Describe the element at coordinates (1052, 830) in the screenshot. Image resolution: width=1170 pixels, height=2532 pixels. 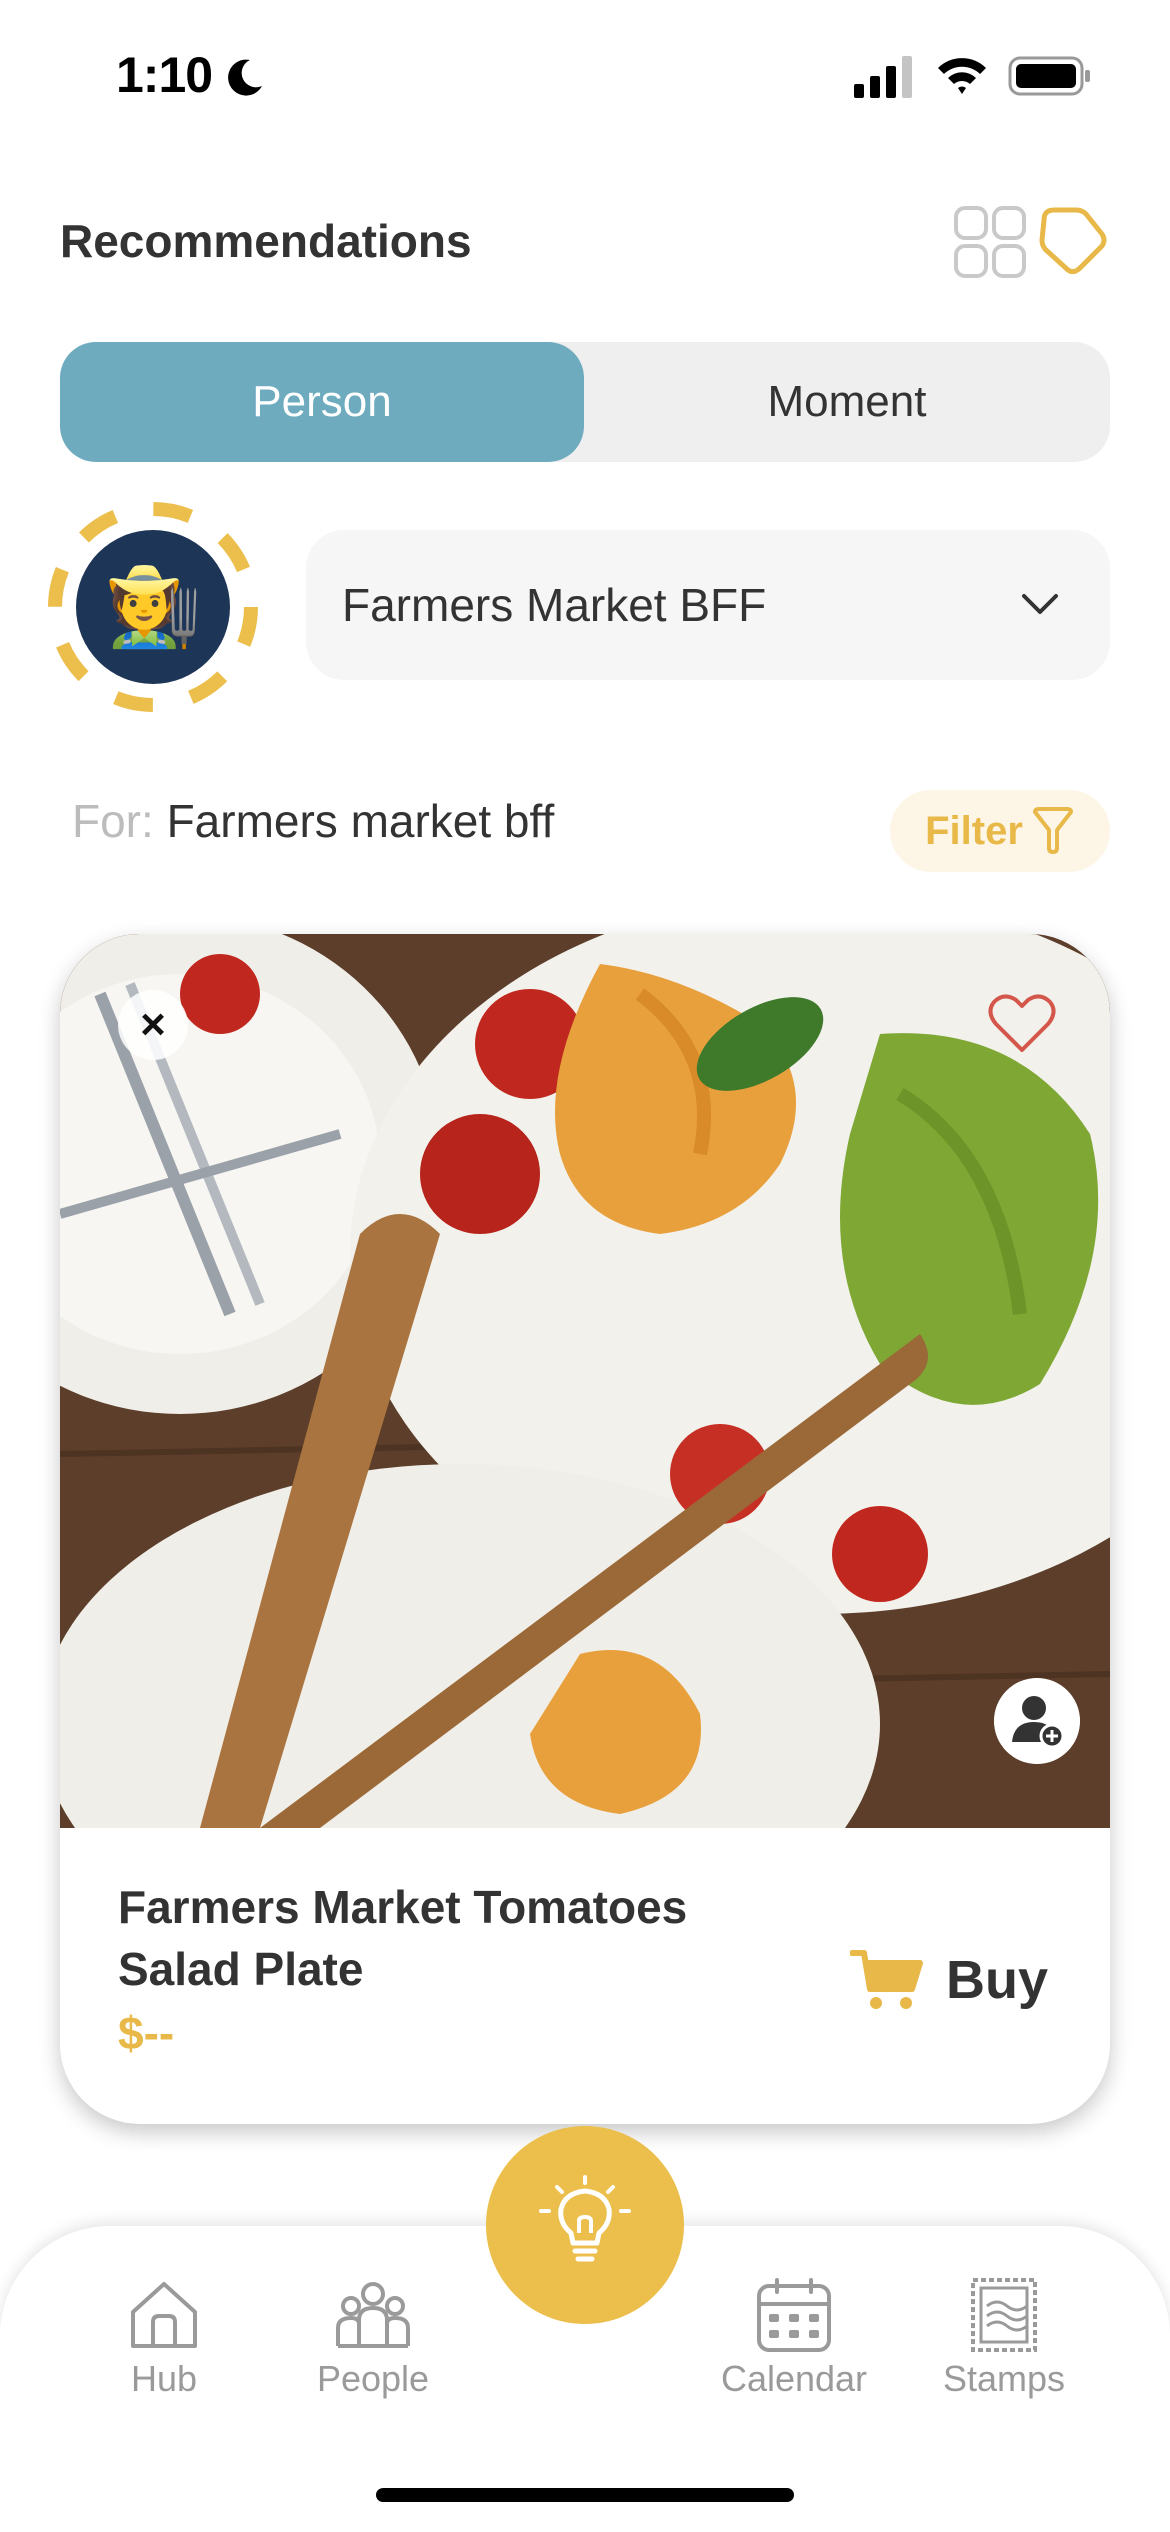
I see `funnel-icon` at that location.